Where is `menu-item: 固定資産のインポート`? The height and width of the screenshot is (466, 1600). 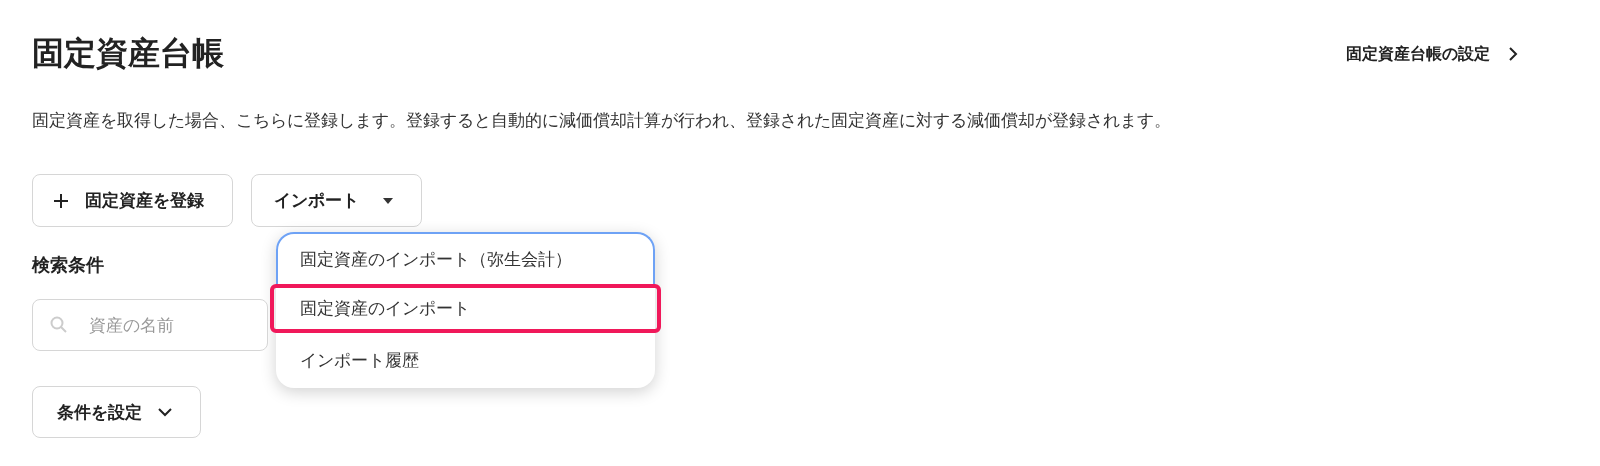 menu-item: 固定資産のインポート is located at coordinates (465, 308).